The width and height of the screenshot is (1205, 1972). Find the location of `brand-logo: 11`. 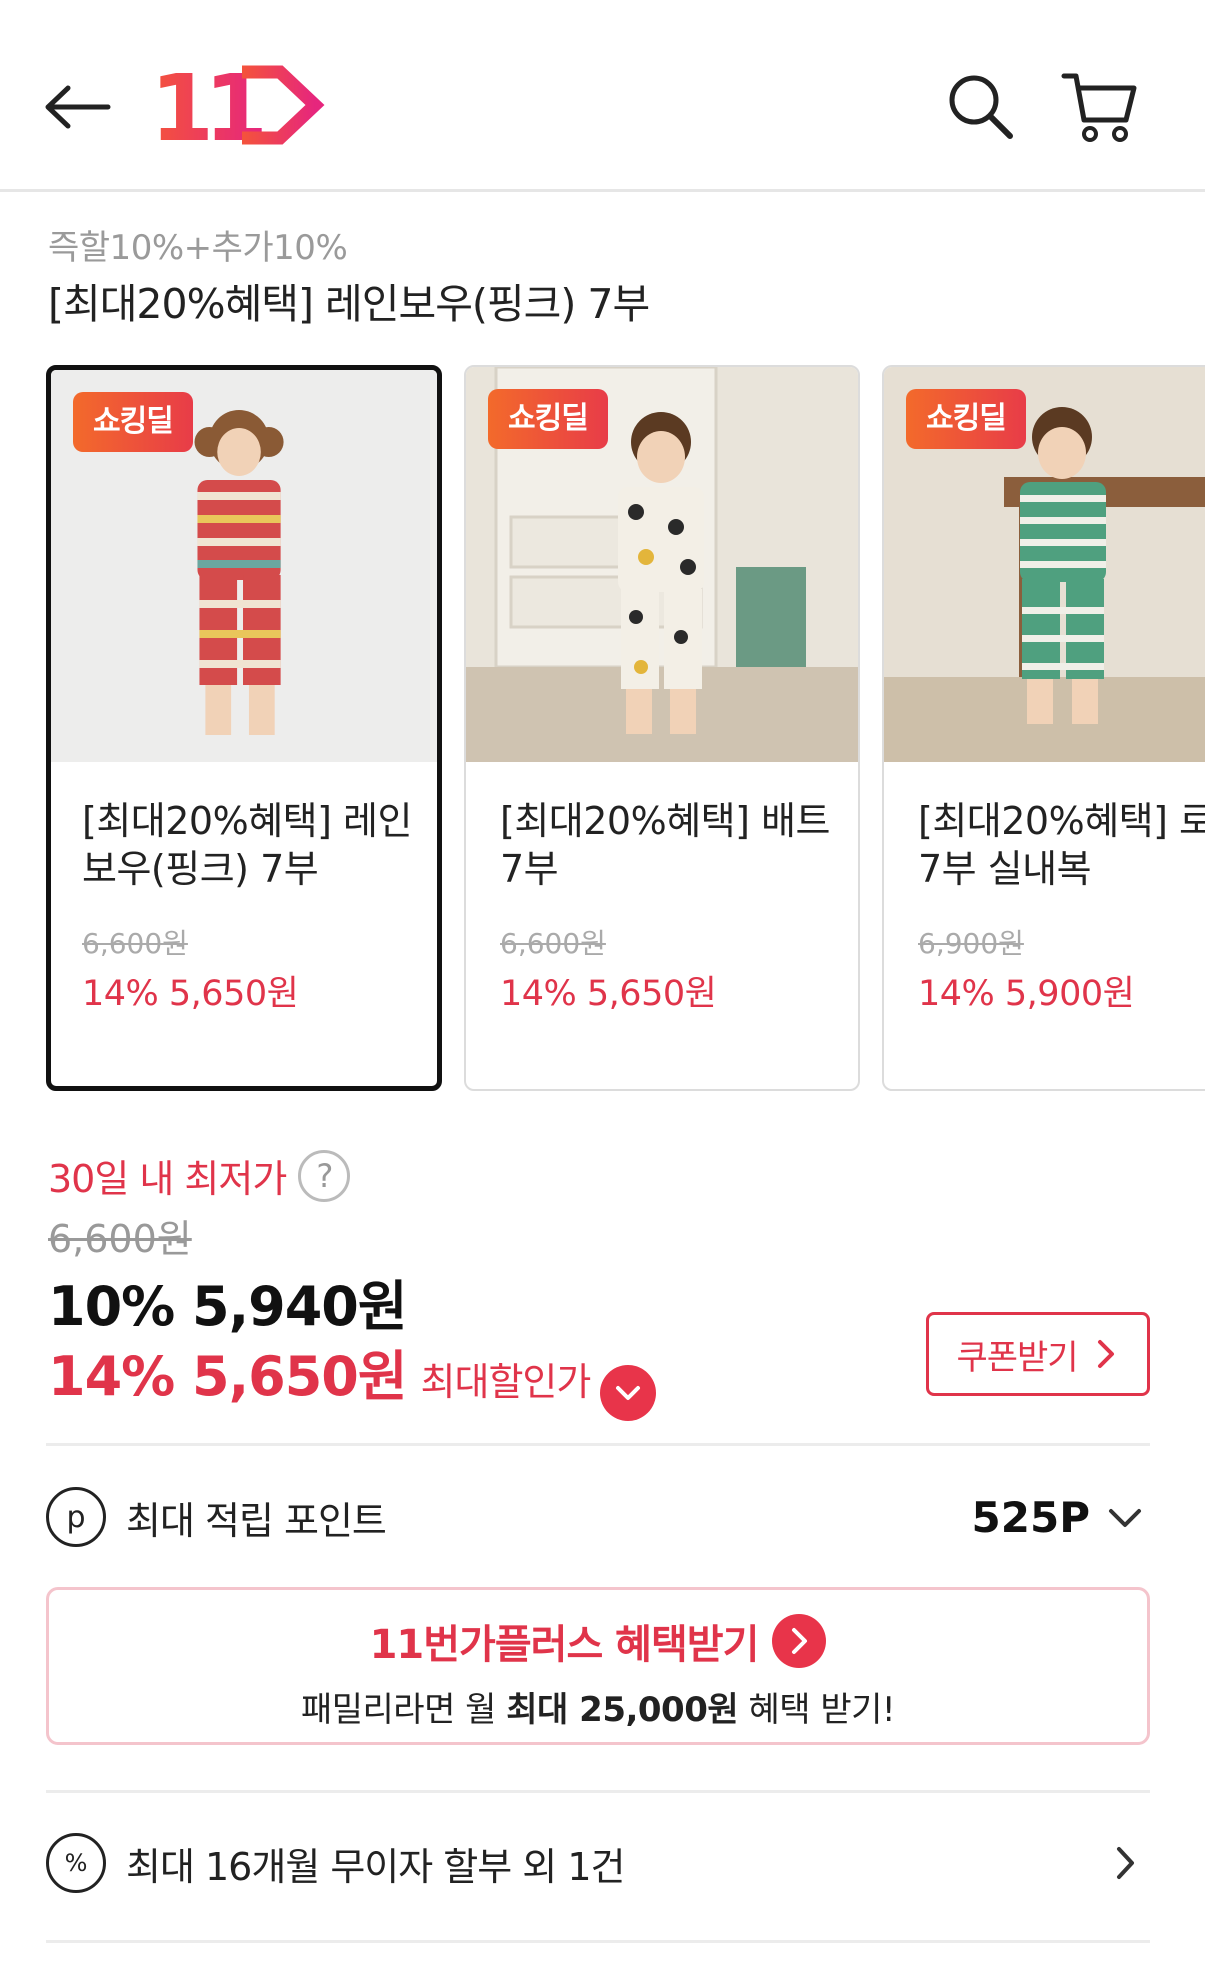

brand-logo: 11 is located at coordinates (237, 108).